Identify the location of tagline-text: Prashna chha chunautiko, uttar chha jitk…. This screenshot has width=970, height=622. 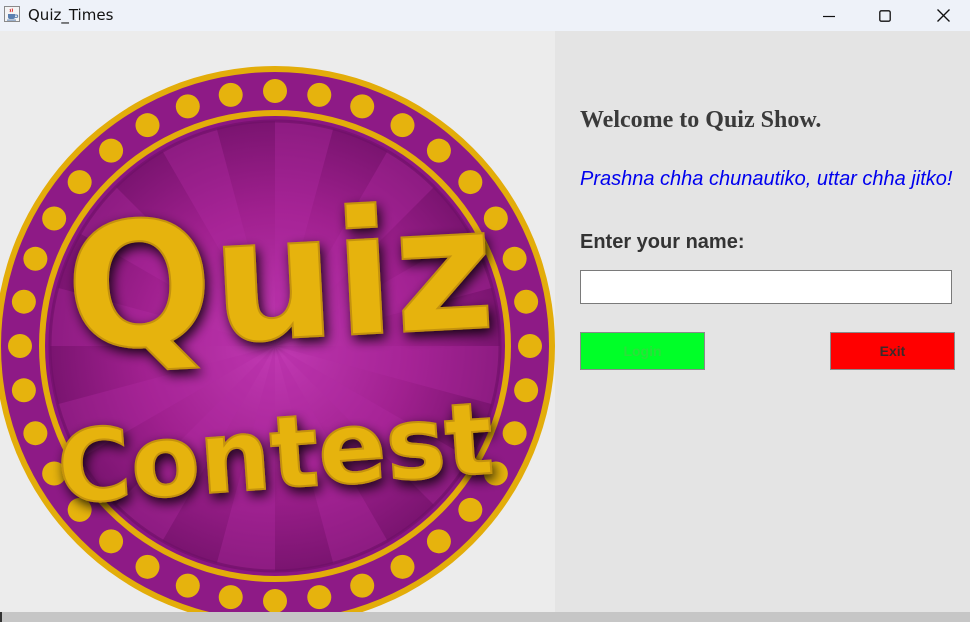
(766, 179).